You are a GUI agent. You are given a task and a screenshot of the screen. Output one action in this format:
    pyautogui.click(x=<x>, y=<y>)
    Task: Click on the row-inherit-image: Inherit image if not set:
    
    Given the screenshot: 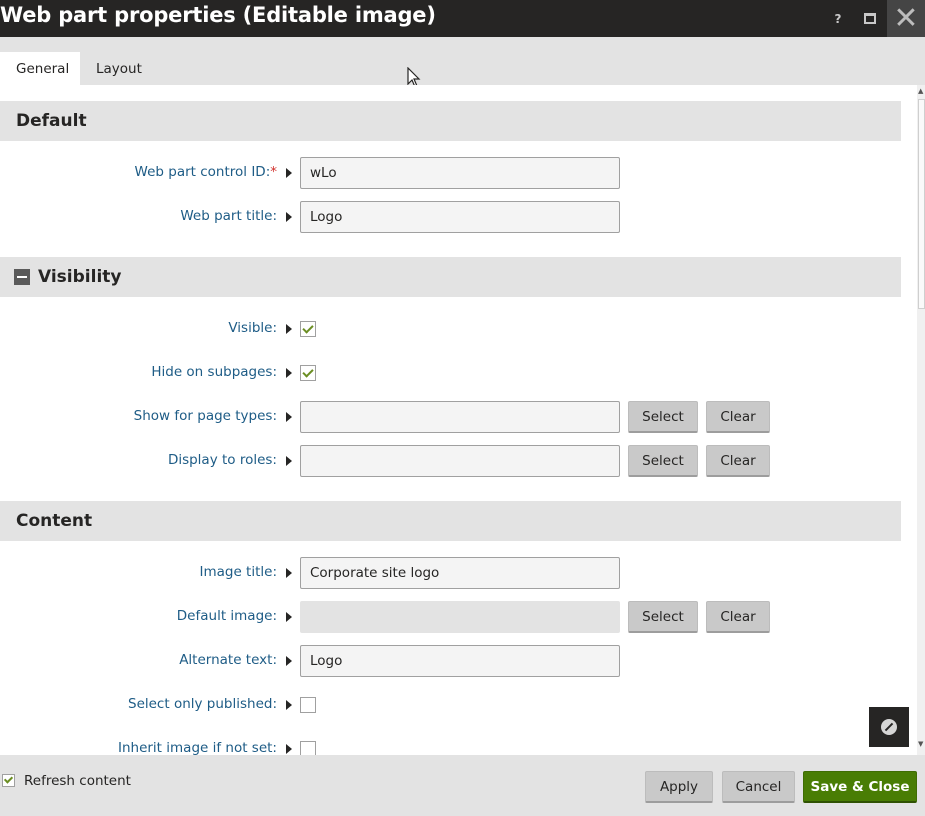 What is the action you would take?
    pyautogui.click(x=450, y=744)
    